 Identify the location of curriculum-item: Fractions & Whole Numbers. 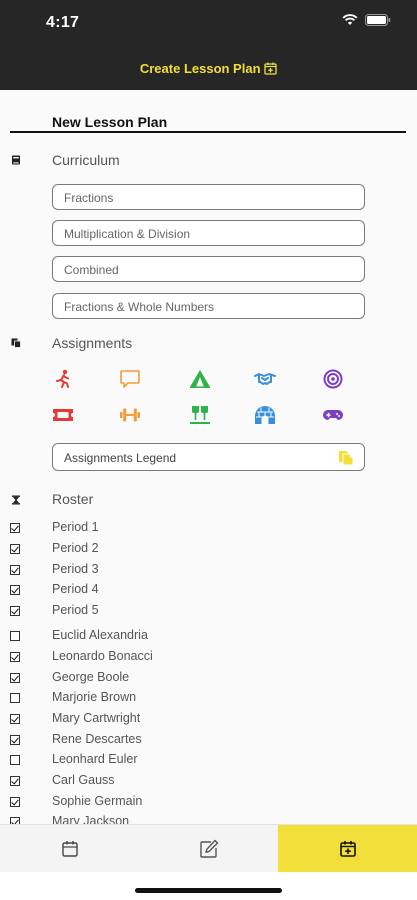
(208, 306).